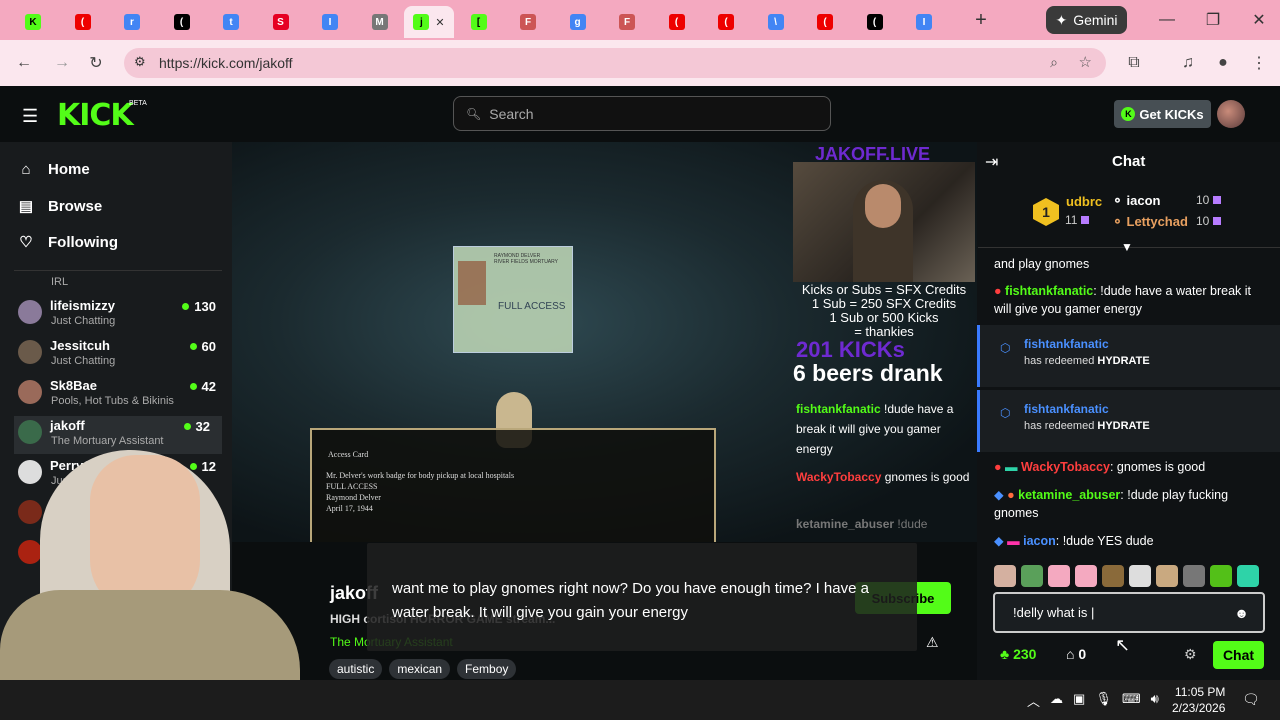 Image resolution: width=1280 pixels, height=720 pixels. Describe the element at coordinates (472, 283) in the screenshot. I see `card-photo` at that location.